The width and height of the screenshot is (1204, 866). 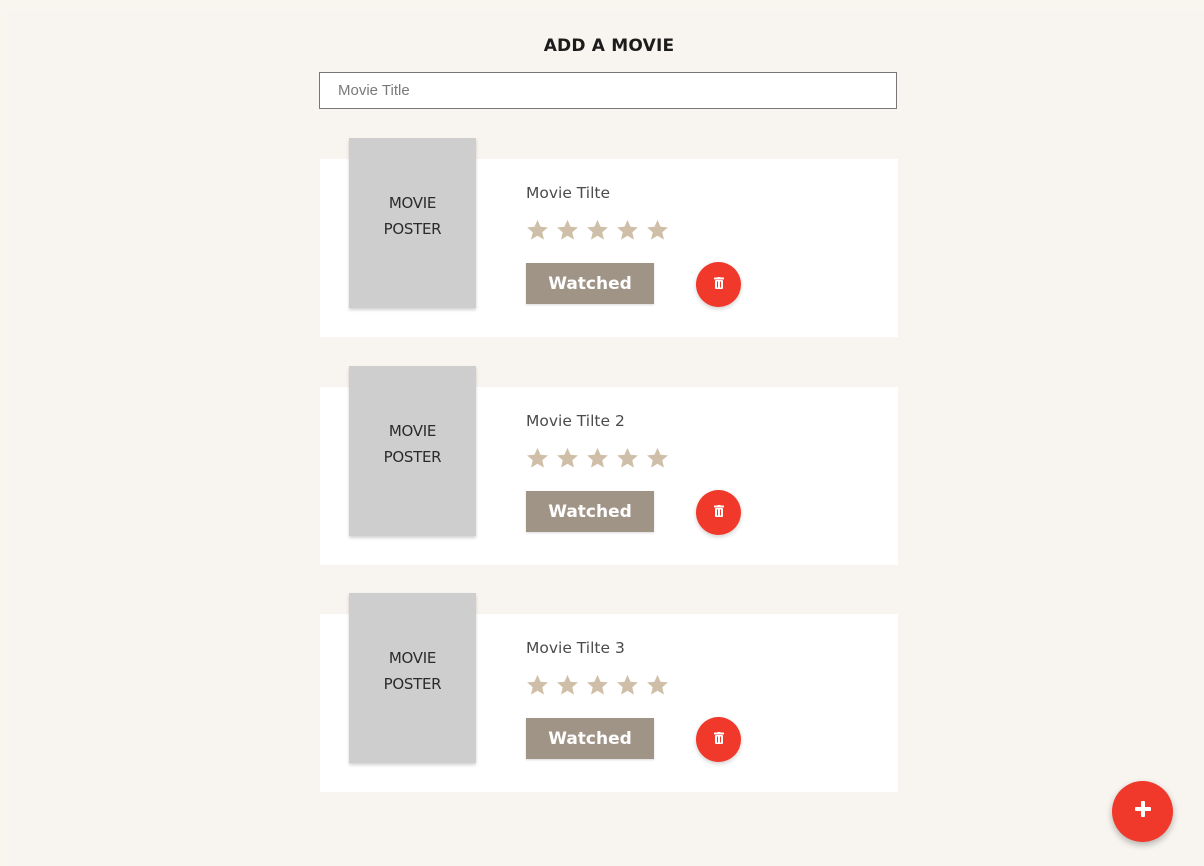 I want to click on movie-title: Movie Tilte 3, so click(x=575, y=648).